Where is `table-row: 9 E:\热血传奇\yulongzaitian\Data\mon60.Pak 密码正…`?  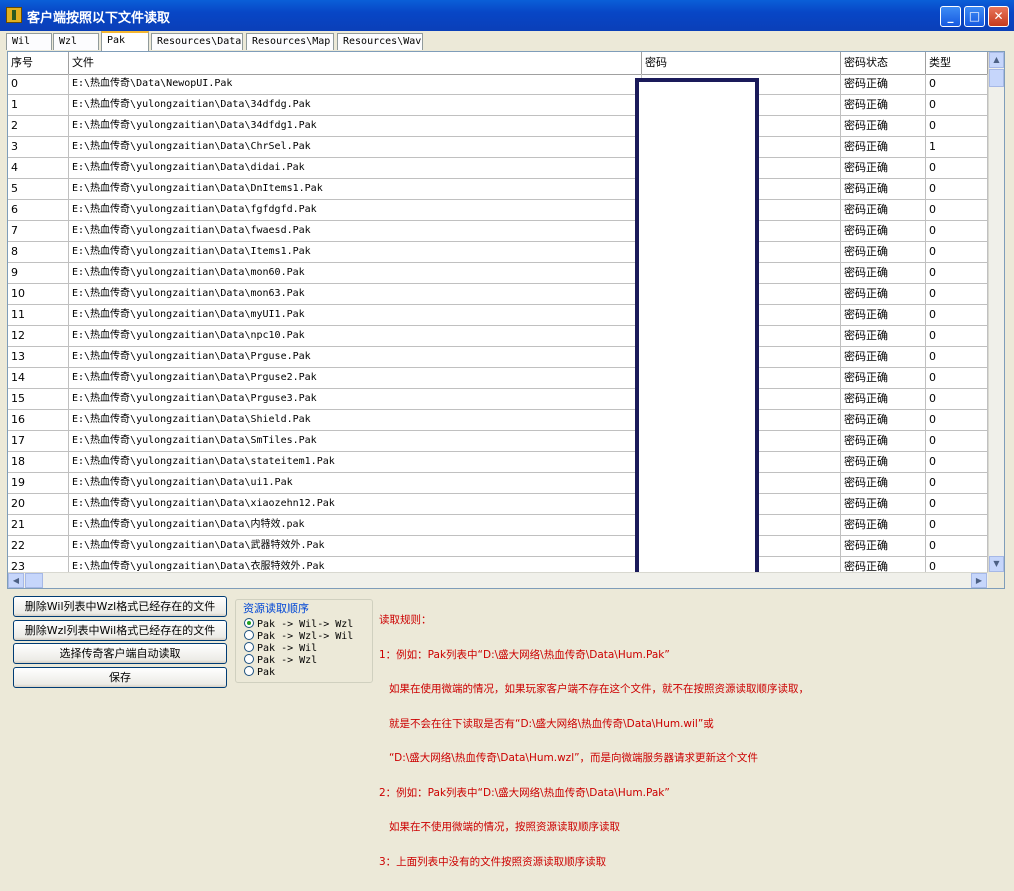
table-row: 9 E:\热血传奇\yulongzaitian\Data\mon60.Pak 密码正… is located at coordinates (498, 273).